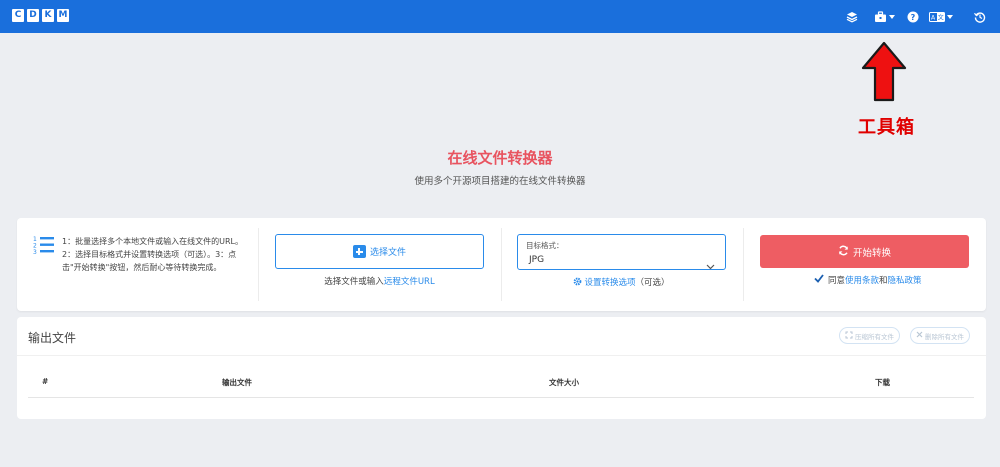 This screenshot has height=467, width=1000. I want to click on page-subtitle: 使用多个开源项目搭建的在线文件转换器, so click(500, 181).